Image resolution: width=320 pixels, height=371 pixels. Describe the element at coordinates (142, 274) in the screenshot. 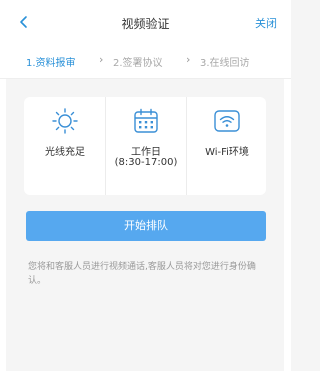

I see `notice-text: 您将和客服人员进行视频通话,客服人员将对您进行身份确认。` at that location.